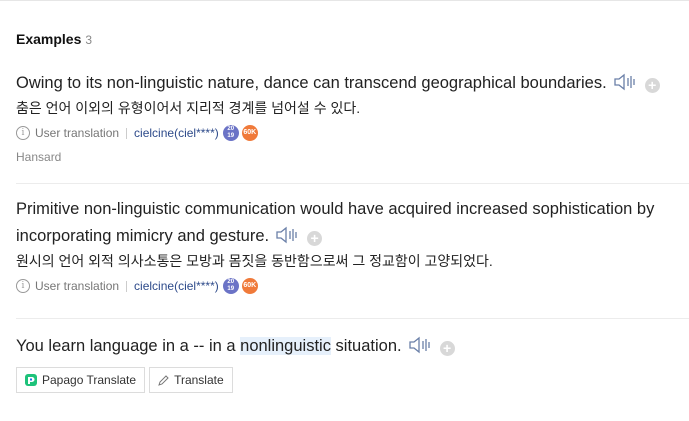  I want to click on examples-count: 3, so click(89, 40).